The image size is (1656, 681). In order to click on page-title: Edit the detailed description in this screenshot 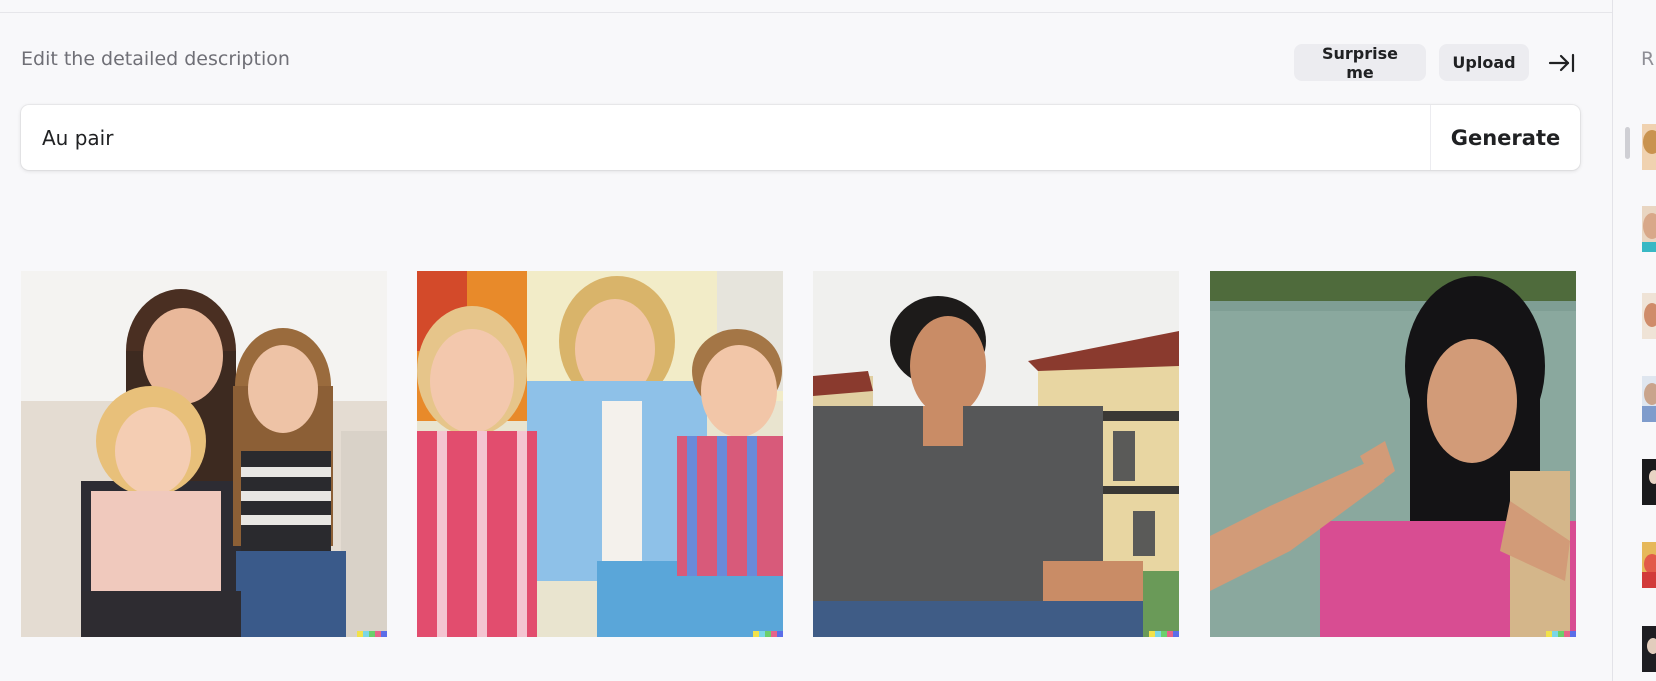, I will do `click(155, 59)`.